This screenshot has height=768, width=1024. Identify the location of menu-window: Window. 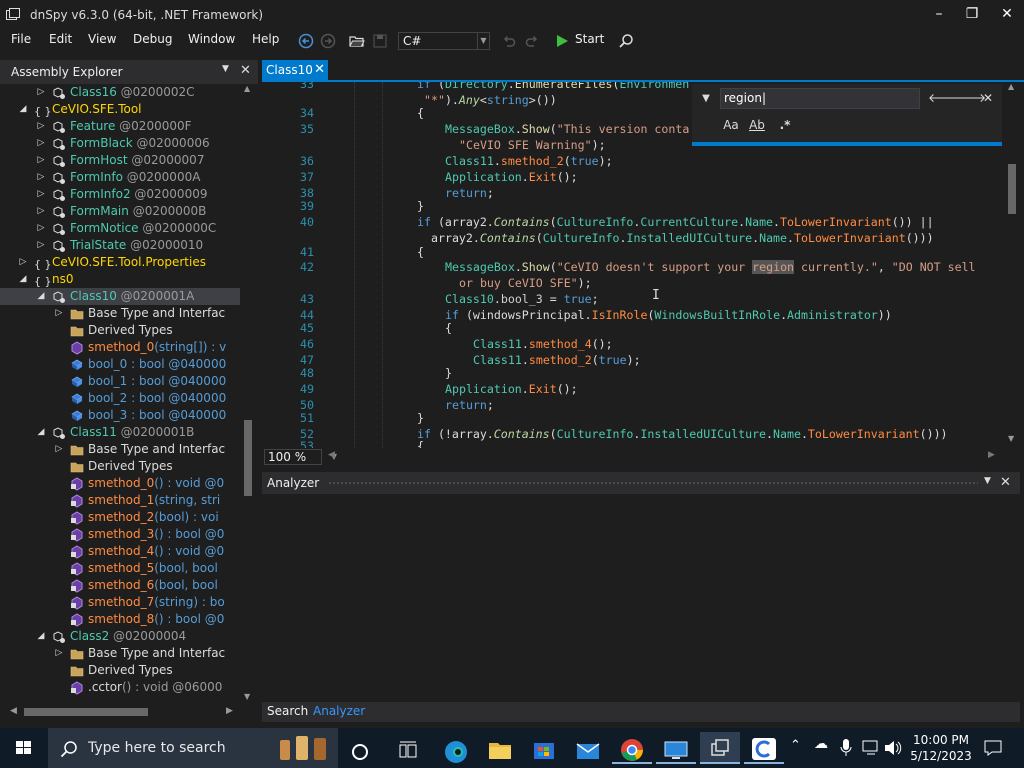
(211, 39).